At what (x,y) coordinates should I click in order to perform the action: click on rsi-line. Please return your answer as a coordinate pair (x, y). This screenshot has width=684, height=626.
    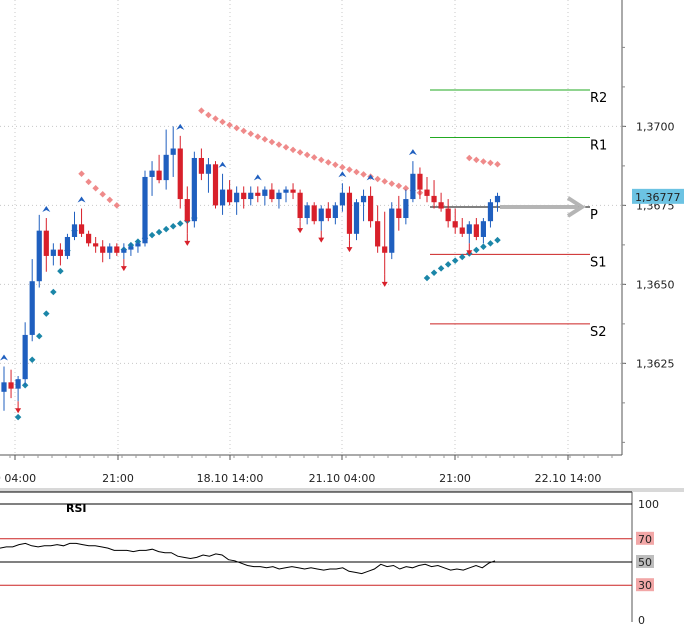
    Looking at the image, I should click on (248, 558).